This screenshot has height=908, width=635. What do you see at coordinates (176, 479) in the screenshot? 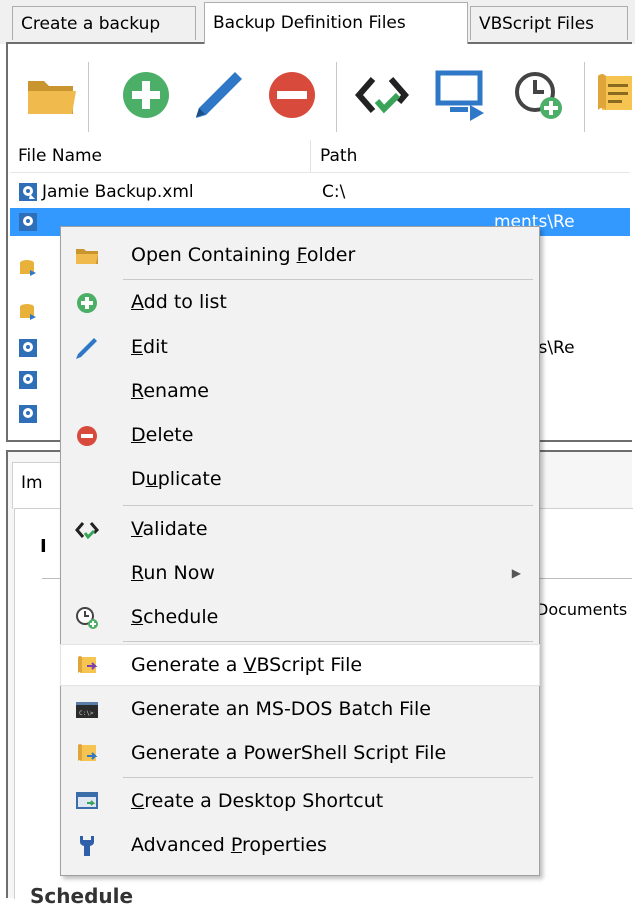
I see `menu-item-label: Duplicate` at bounding box center [176, 479].